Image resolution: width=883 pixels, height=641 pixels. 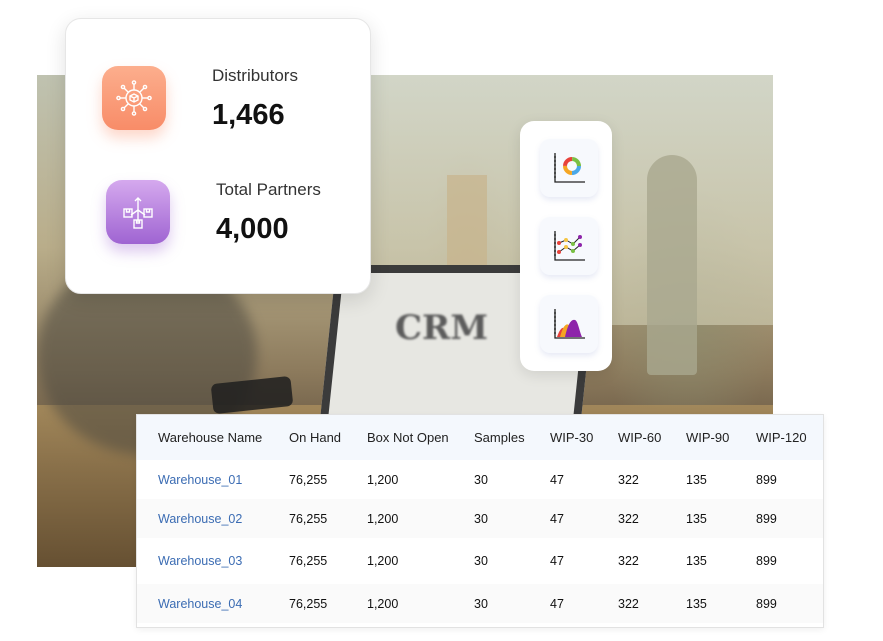 I want to click on area-chart-icon, so click(x=569, y=324).